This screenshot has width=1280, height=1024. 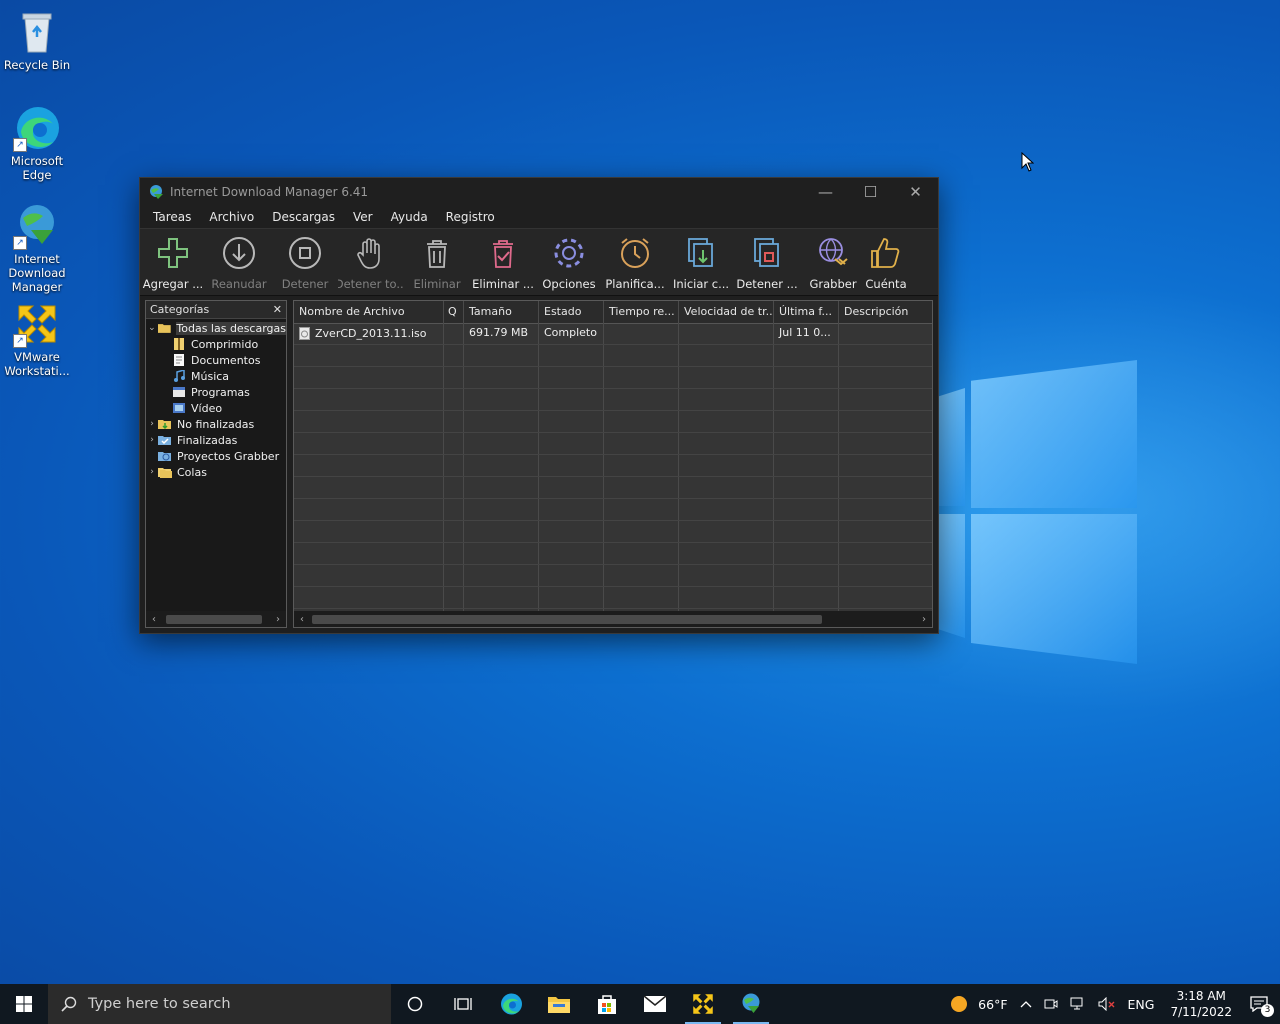 I want to click on description-cell, so click(x=884, y=333).